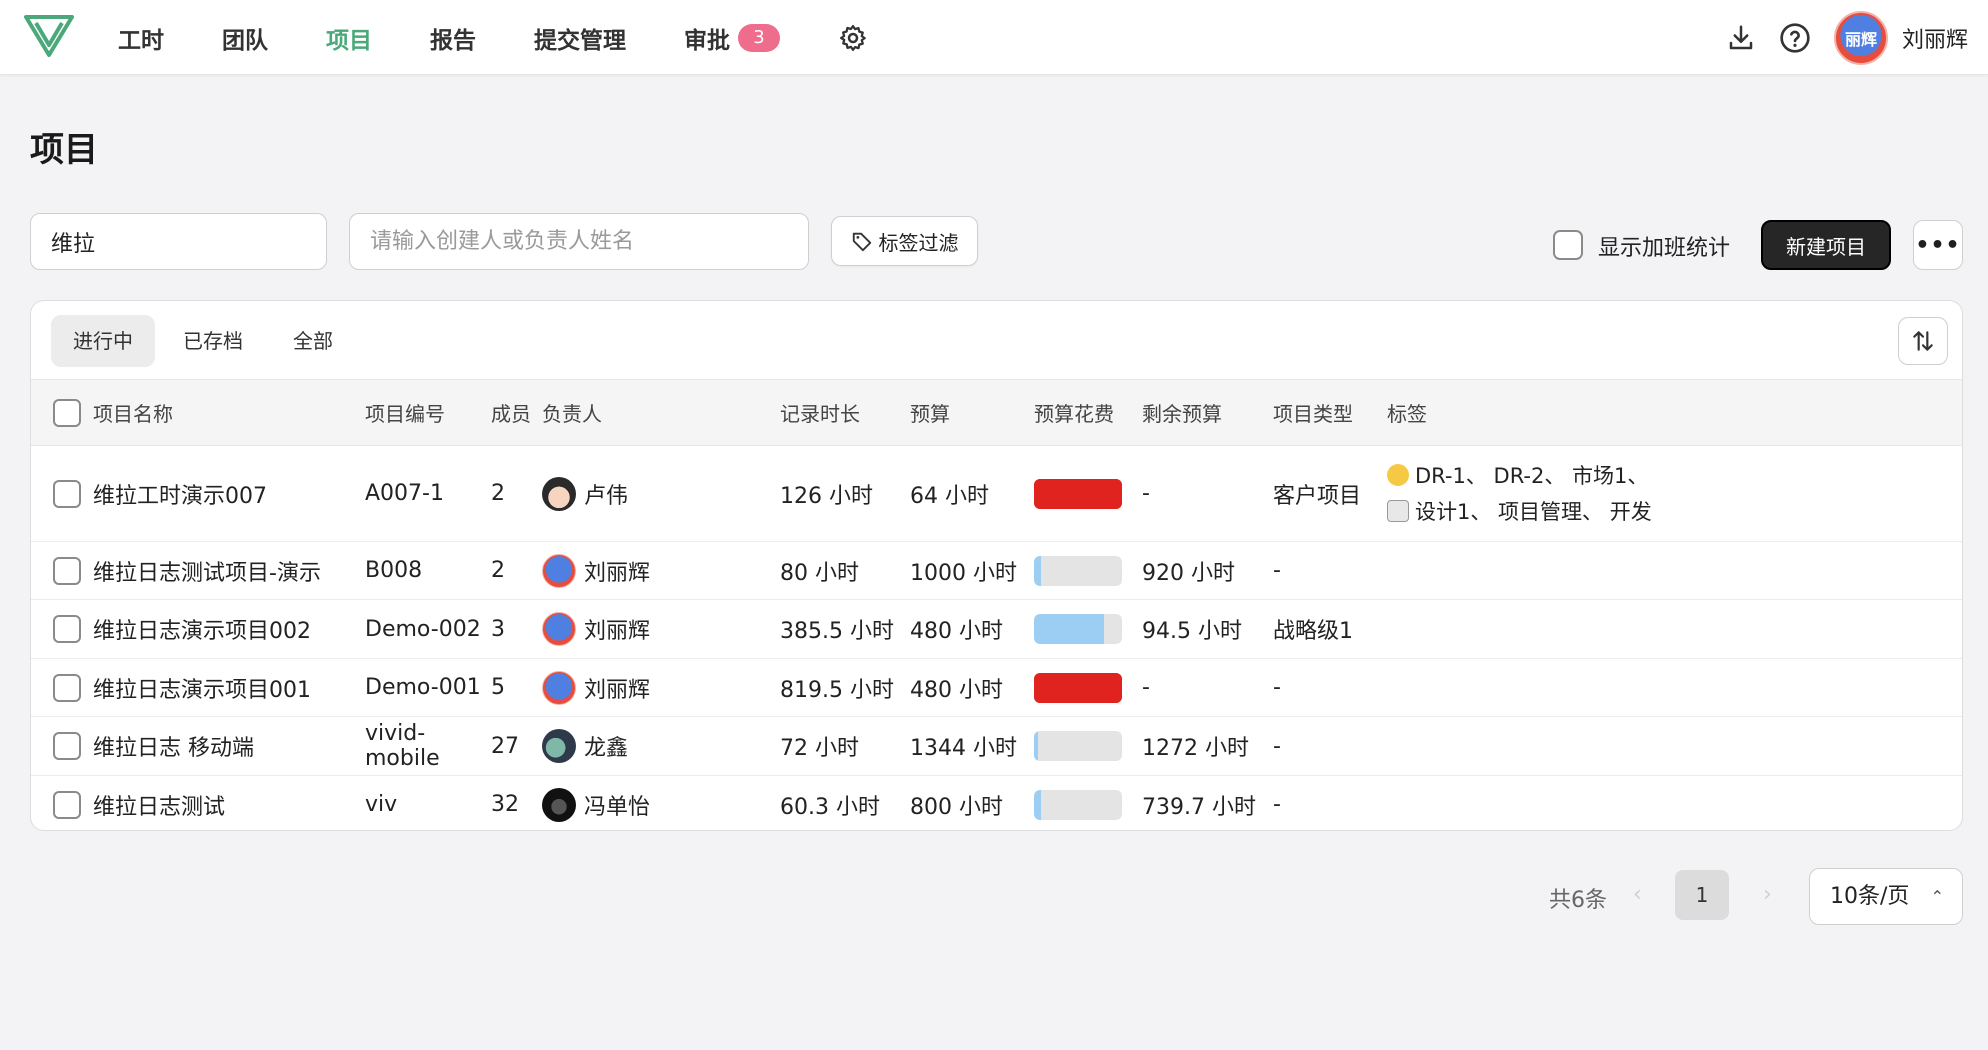  Describe the element at coordinates (1330, 412) in the screenshot. I see `col-header-type: 项目类型` at that location.